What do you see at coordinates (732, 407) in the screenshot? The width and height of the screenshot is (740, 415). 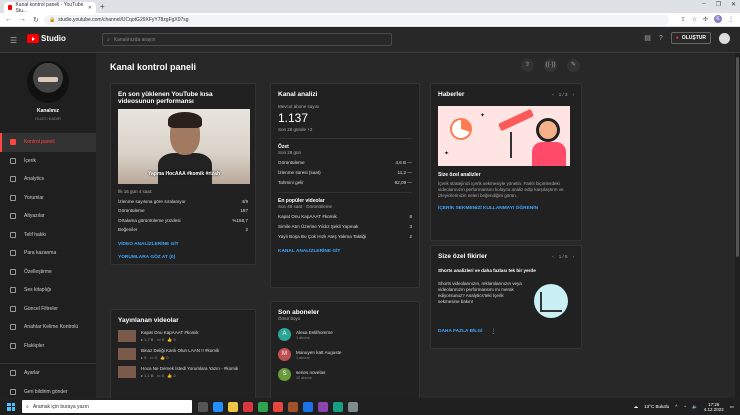 I see `notifications-icon: ▭` at bounding box center [732, 407].